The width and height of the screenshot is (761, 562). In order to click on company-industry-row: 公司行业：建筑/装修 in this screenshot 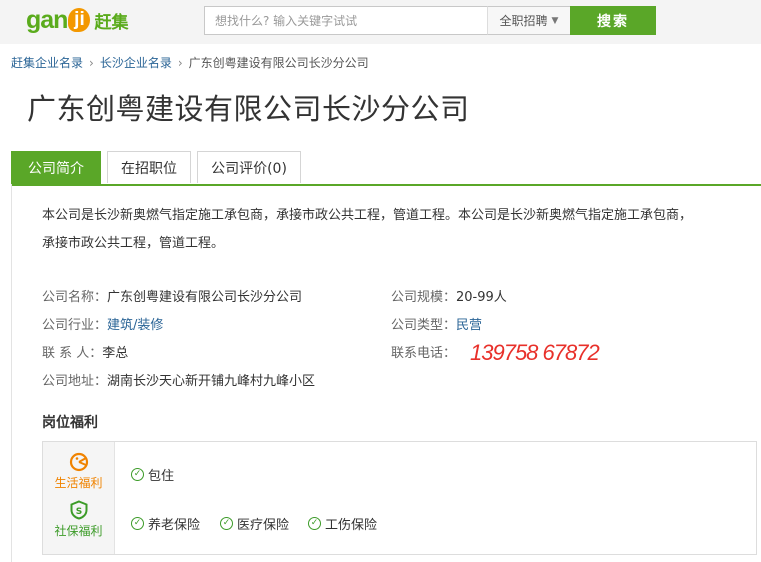, I will do `click(102, 323)`.